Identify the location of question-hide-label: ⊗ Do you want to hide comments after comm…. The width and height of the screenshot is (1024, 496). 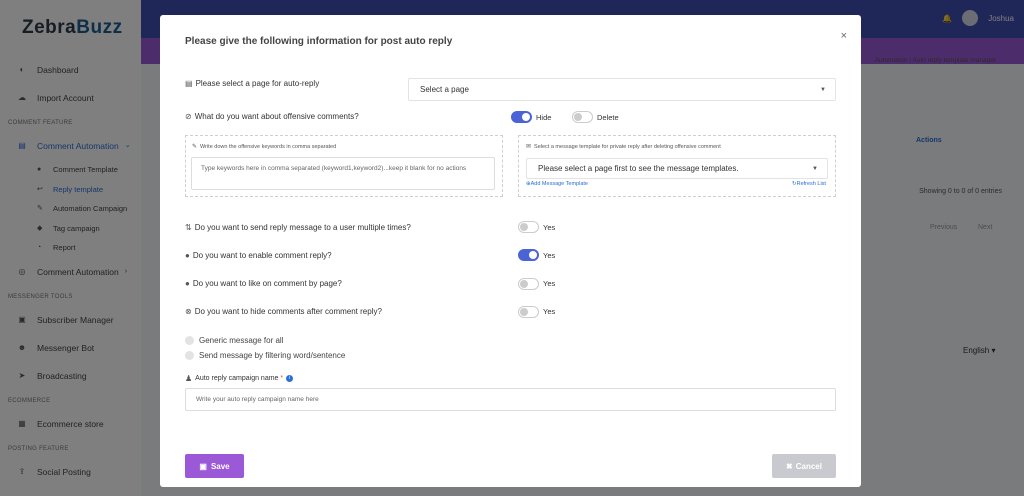
(283, 311).